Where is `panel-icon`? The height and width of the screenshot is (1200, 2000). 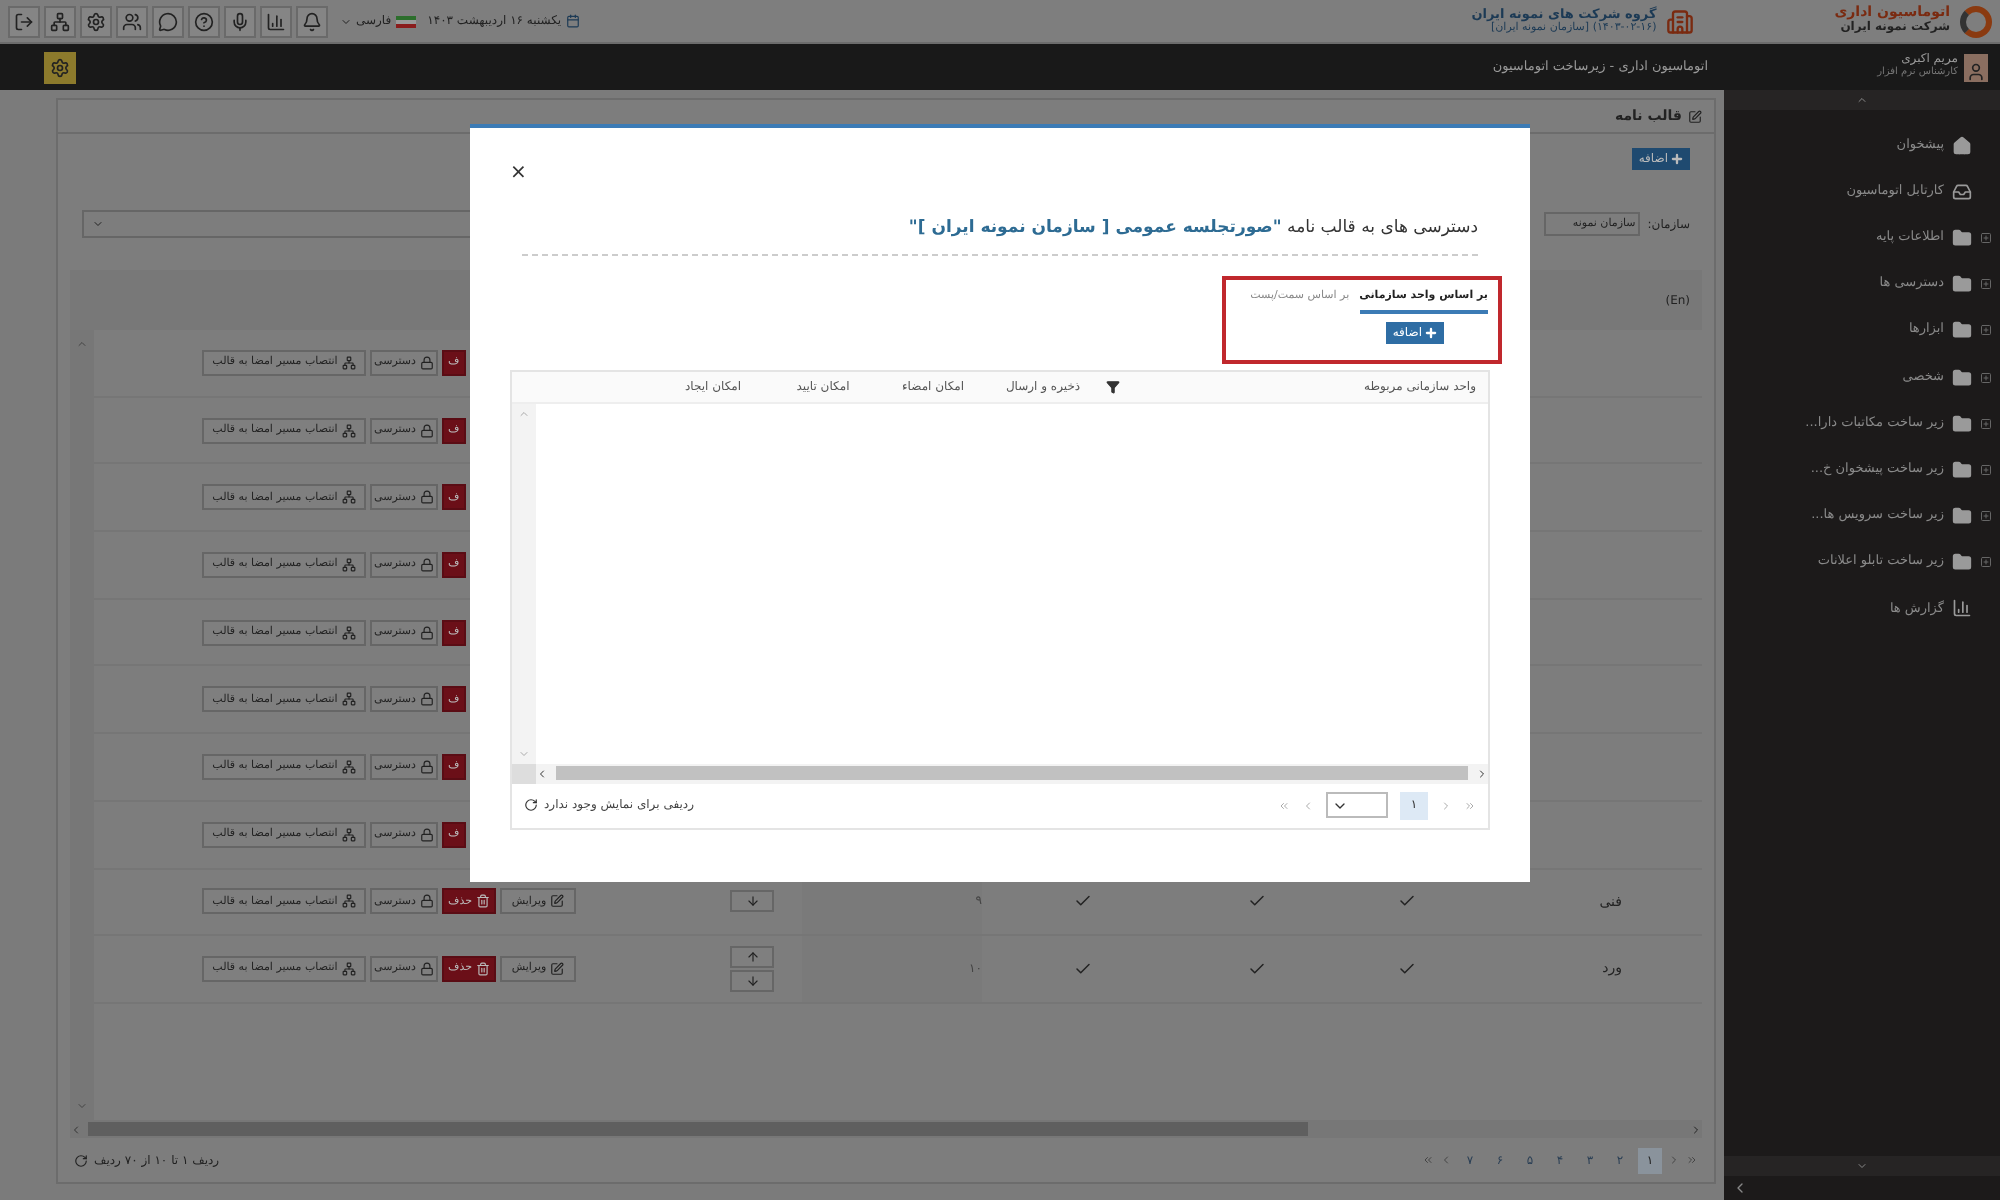 panel-icon is located at coordinates (1695, 116).